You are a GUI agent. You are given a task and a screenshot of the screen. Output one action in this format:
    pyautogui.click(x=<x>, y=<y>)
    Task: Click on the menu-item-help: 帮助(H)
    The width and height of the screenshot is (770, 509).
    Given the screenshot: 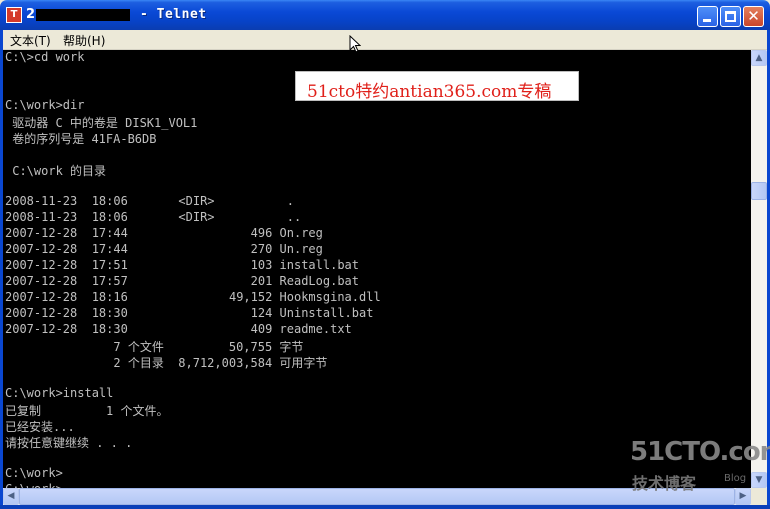 What is the action you would take?
    pyautogui.click(x=84, y=40)
    